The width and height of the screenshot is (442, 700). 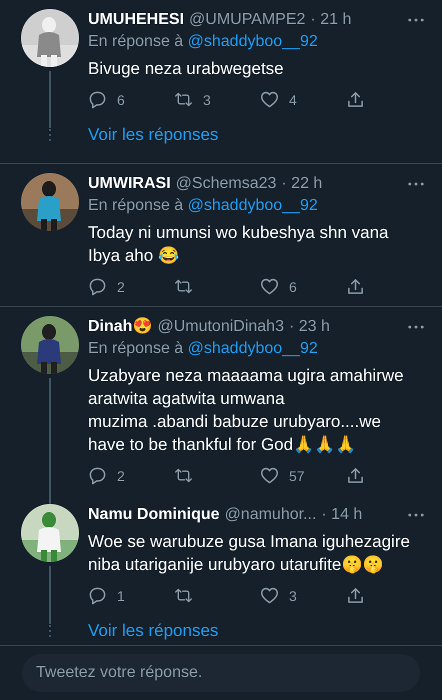 What do you see at coordinates (249, 553) in the screenshot?
I see `tweet-text: Woe se warubuze gusa Imana iguhezagire niba utariganije urubyaro utarufite🤫🤫` at bounding box center [249, 553].